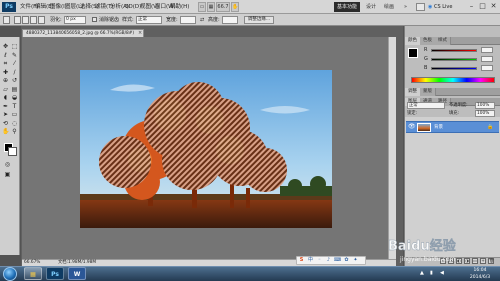 Image resolution: width=500 pixels, height=281 pixels. What do you see at coordinates (14, 72) in the screenshot?
I see `brush-tool-icon: ∕` at bounding box center [14, 72].